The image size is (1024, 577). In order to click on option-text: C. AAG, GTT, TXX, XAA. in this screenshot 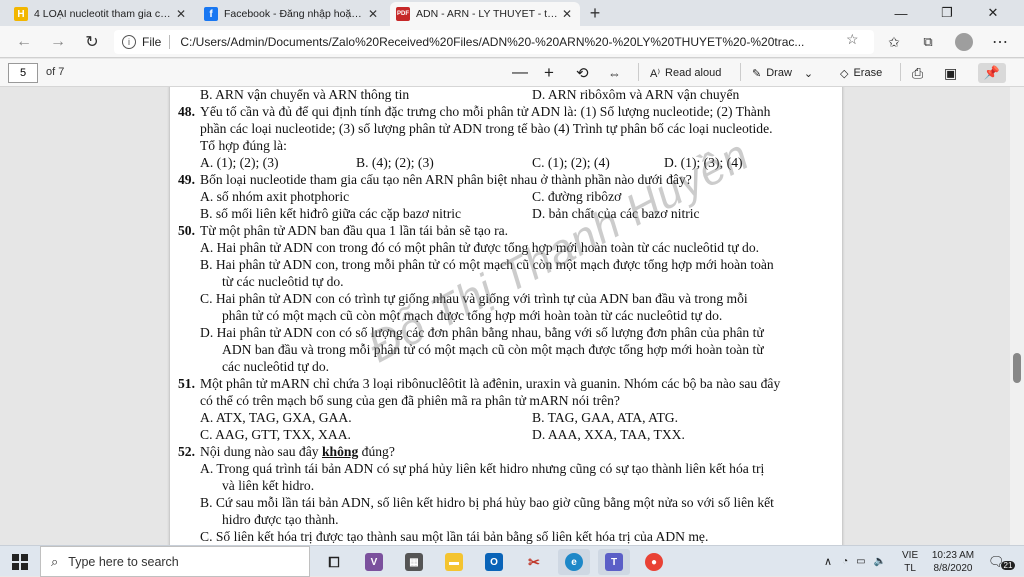, I will do `click(275, 434)`.